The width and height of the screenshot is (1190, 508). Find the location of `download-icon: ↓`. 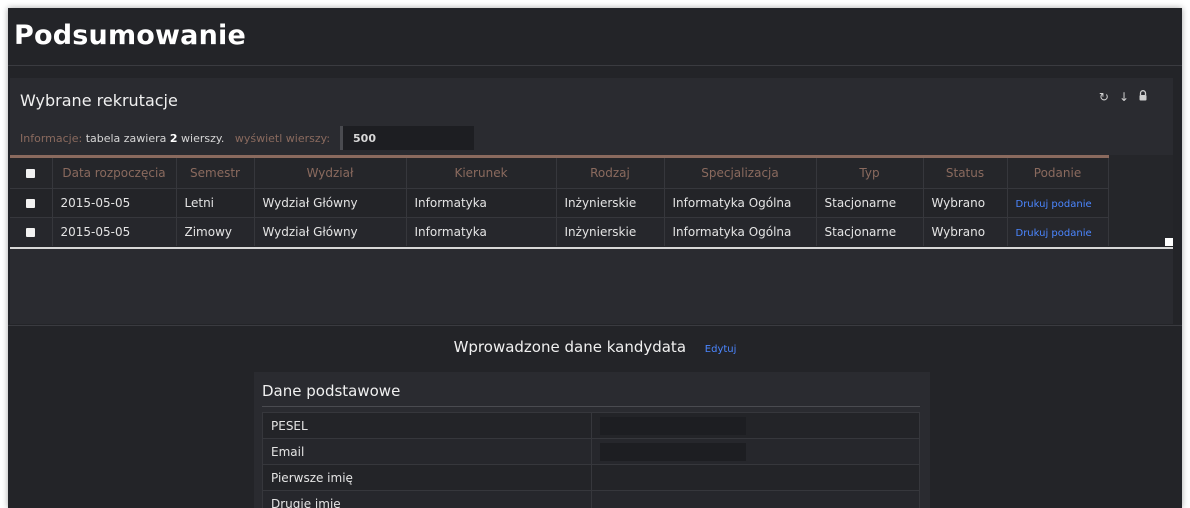

download-icon: ↓ is located at coordinates (1124, 97).